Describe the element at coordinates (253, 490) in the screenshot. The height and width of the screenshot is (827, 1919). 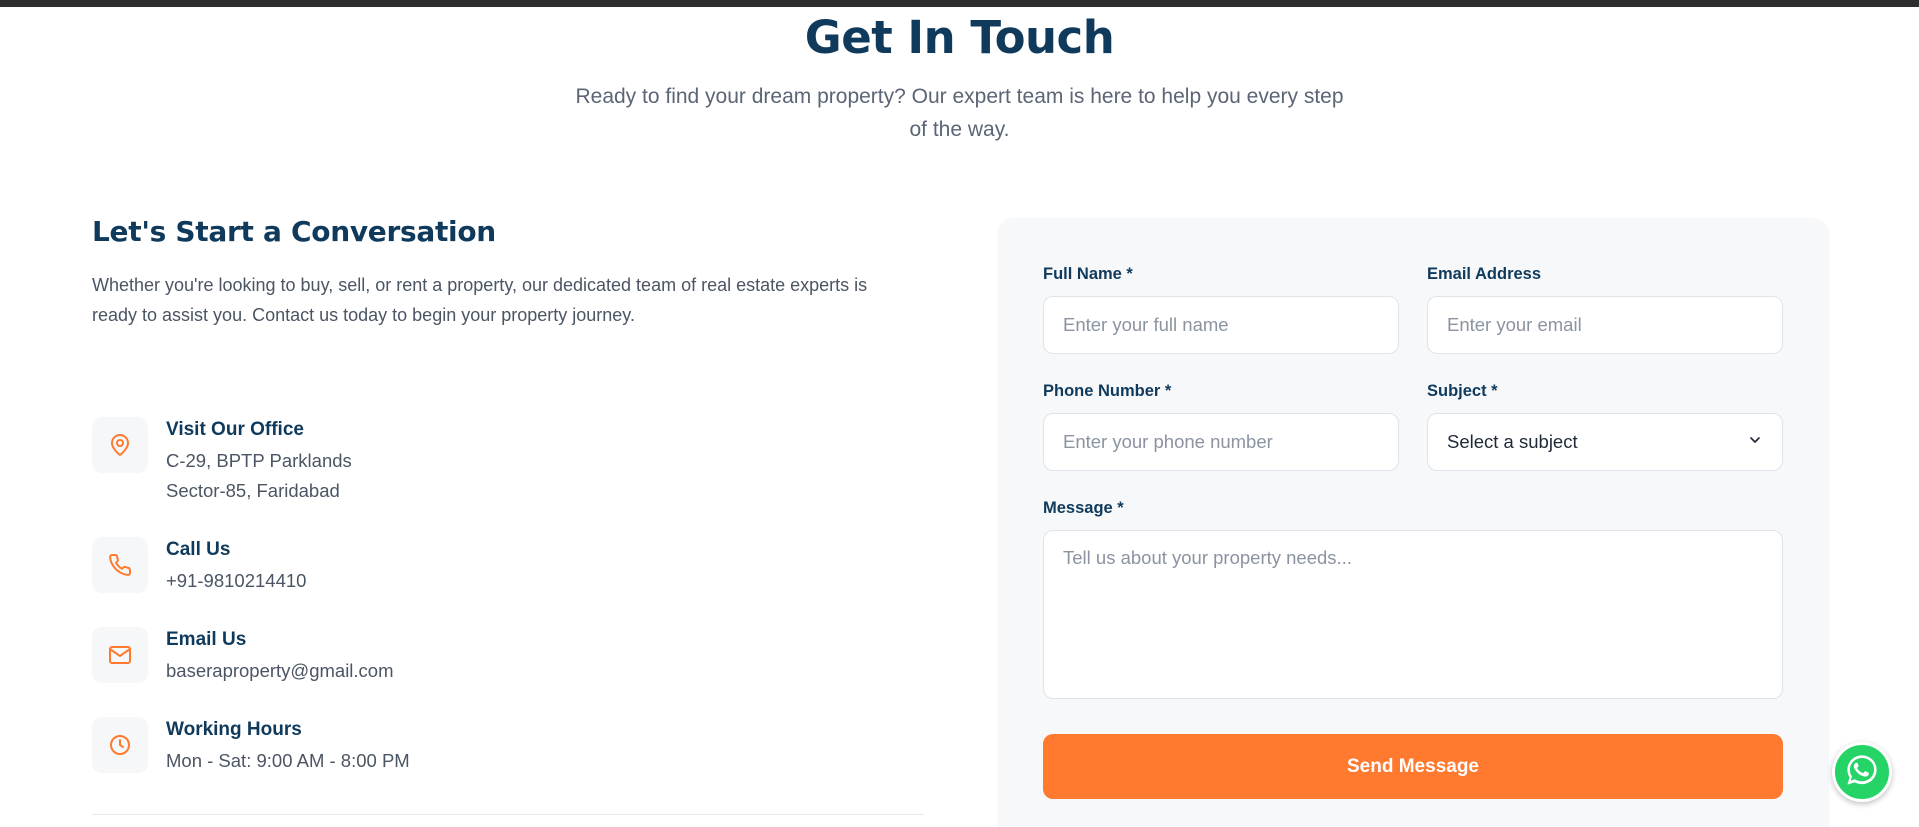
I see `info-office-line-2: Sector-85, Faridabad` at that location.